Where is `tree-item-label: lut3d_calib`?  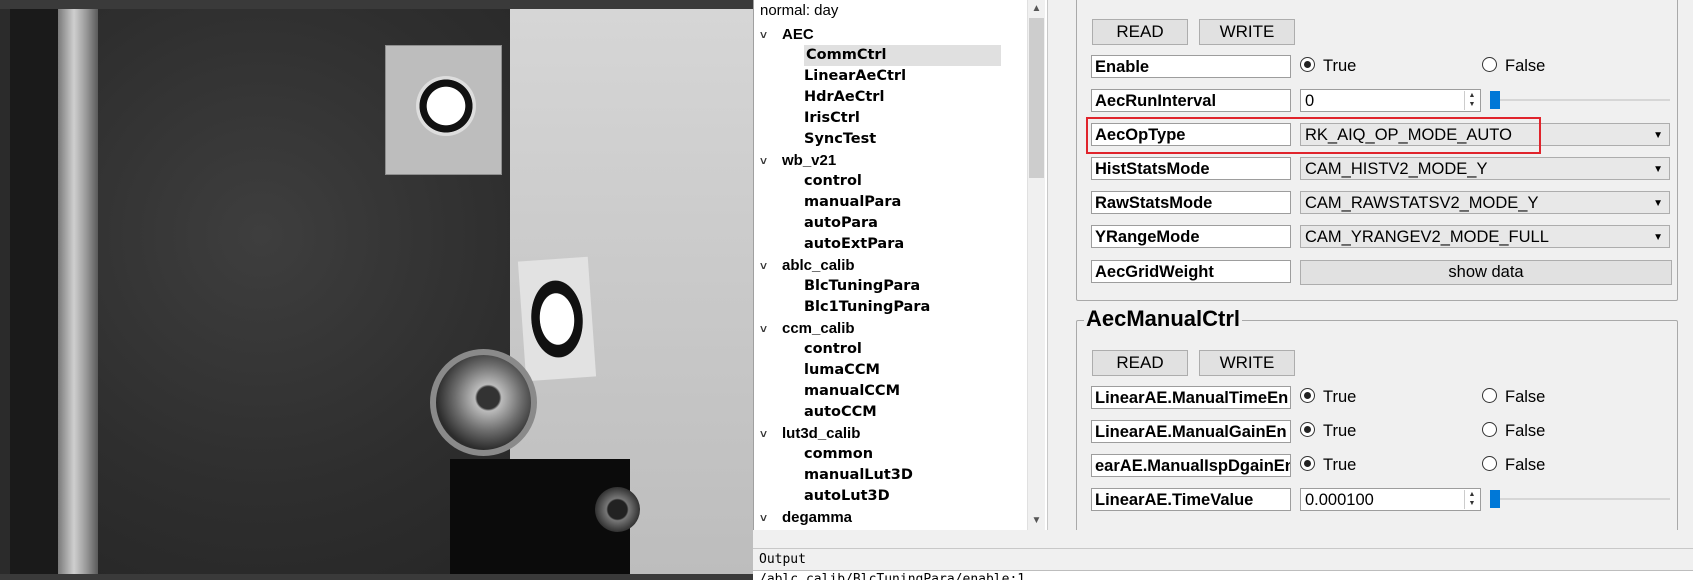 tree-item-label: lut3d_calib is located at coordinates (821, 433).